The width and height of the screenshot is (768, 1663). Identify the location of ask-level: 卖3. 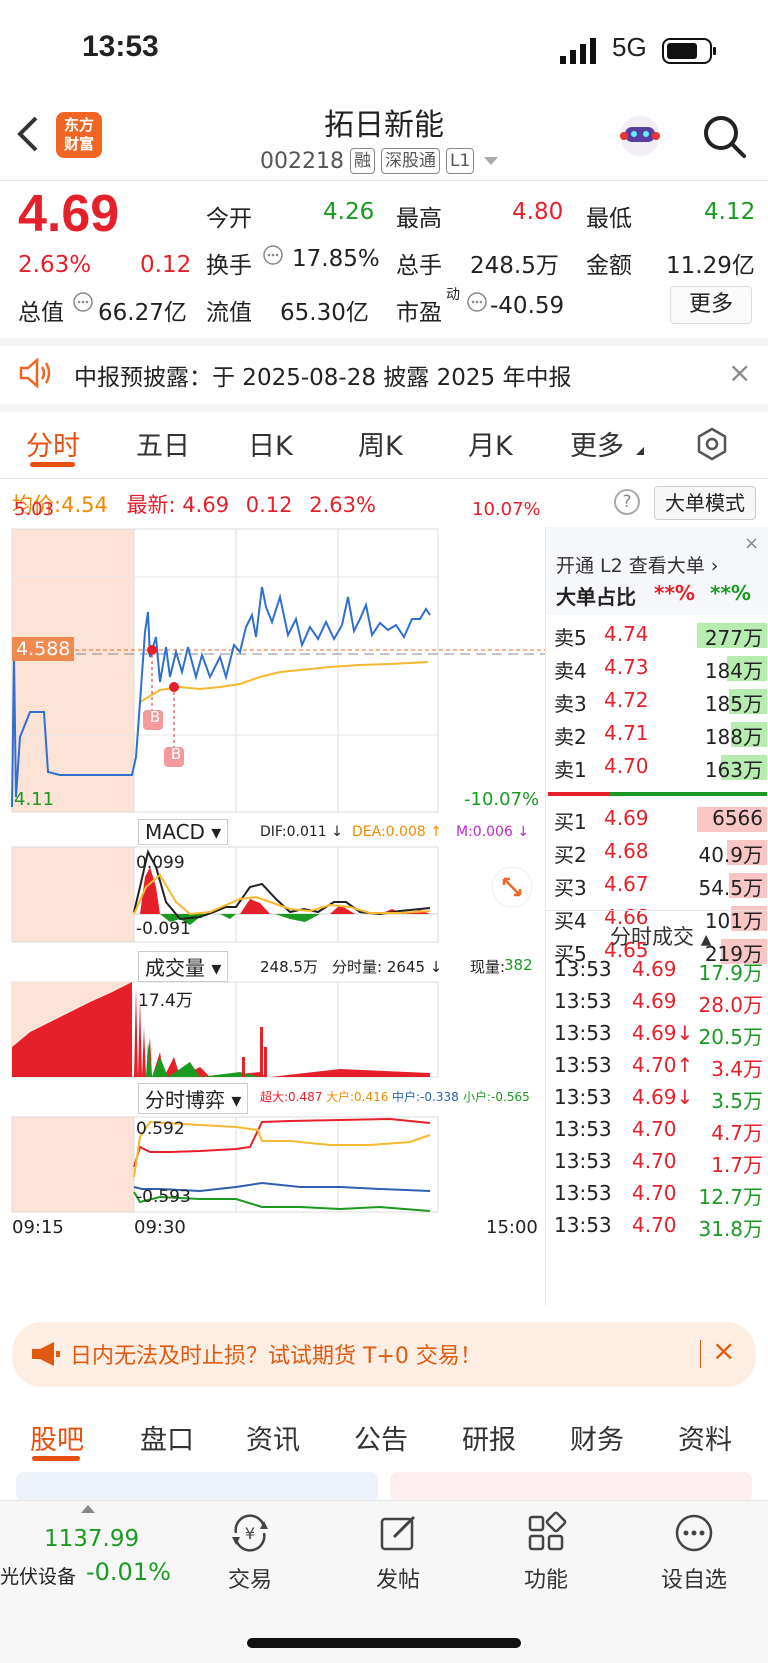
(570, 704).